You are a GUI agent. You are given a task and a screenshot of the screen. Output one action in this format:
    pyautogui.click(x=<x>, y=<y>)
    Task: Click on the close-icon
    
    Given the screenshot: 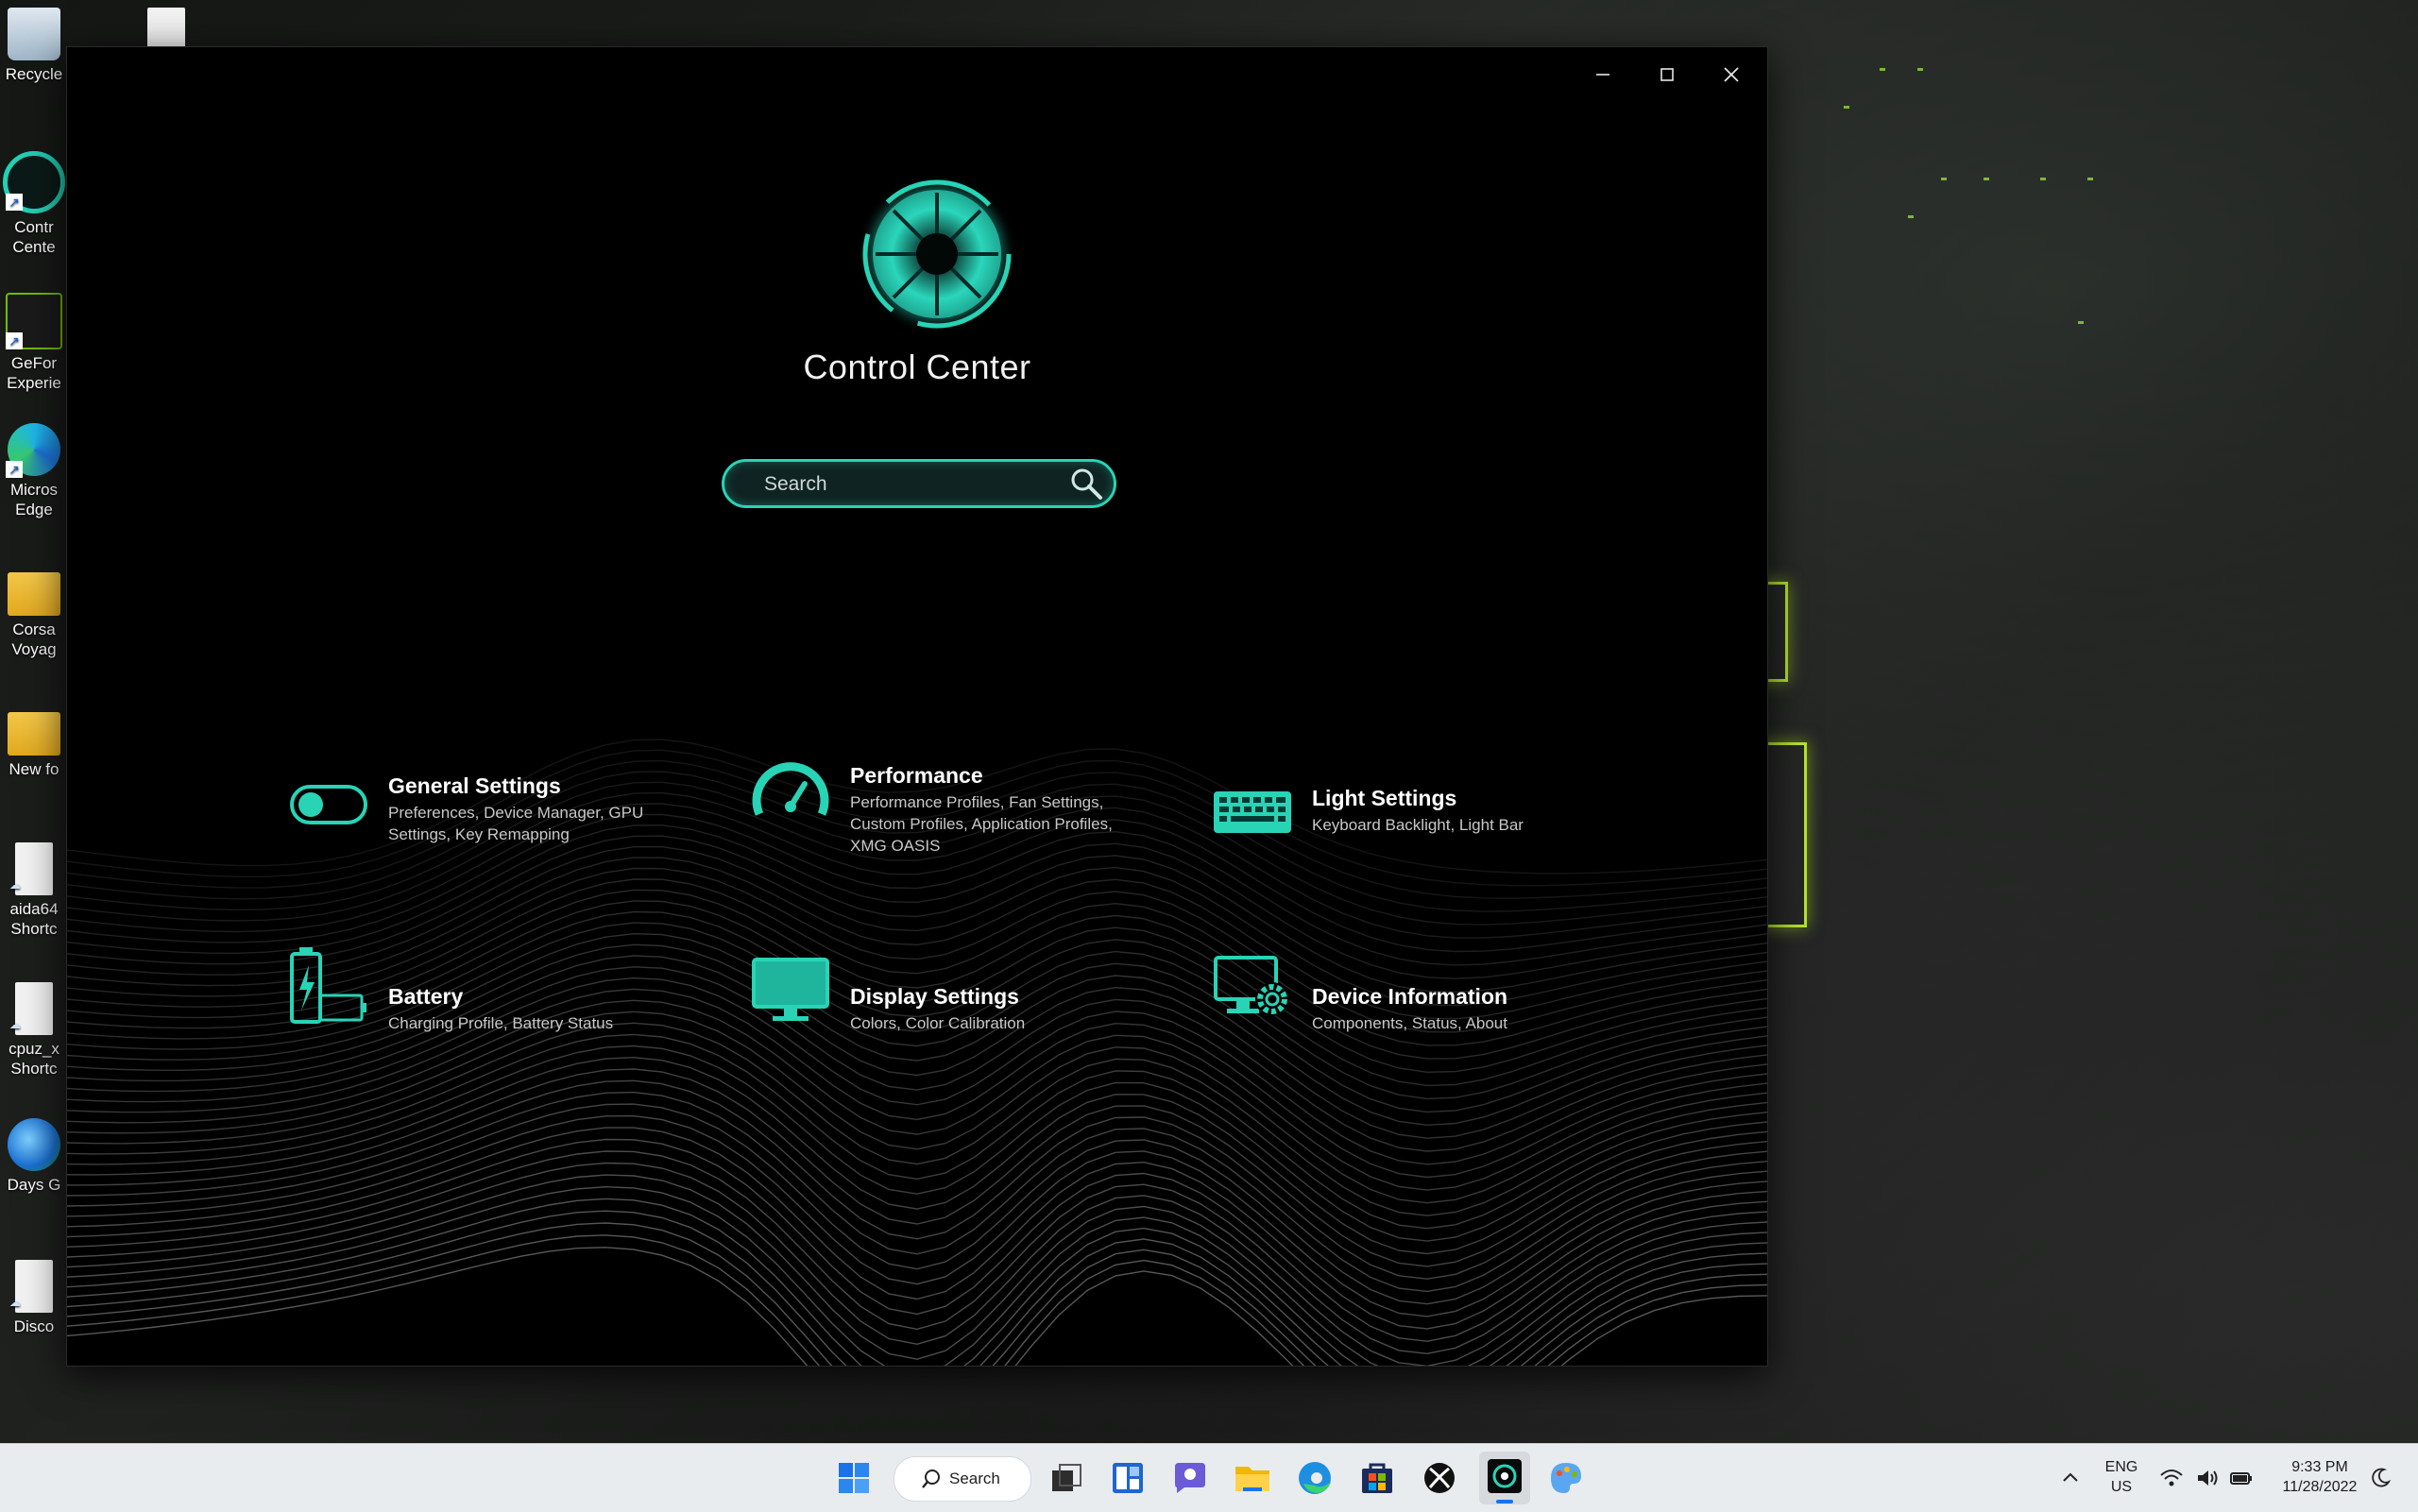 What is the action you would take?
    pyautogui.click(x=1731, y=74)
    